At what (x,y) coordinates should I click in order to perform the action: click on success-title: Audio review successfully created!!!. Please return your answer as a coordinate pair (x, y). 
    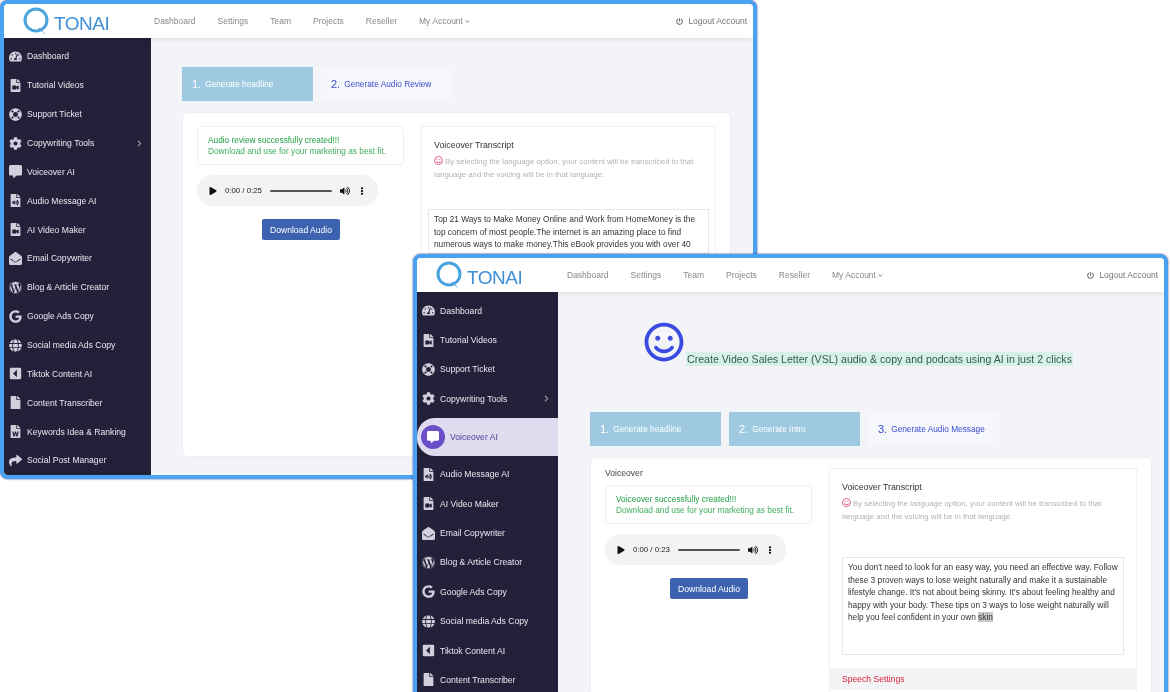
    Looking at the image, I should click on (274, 140).